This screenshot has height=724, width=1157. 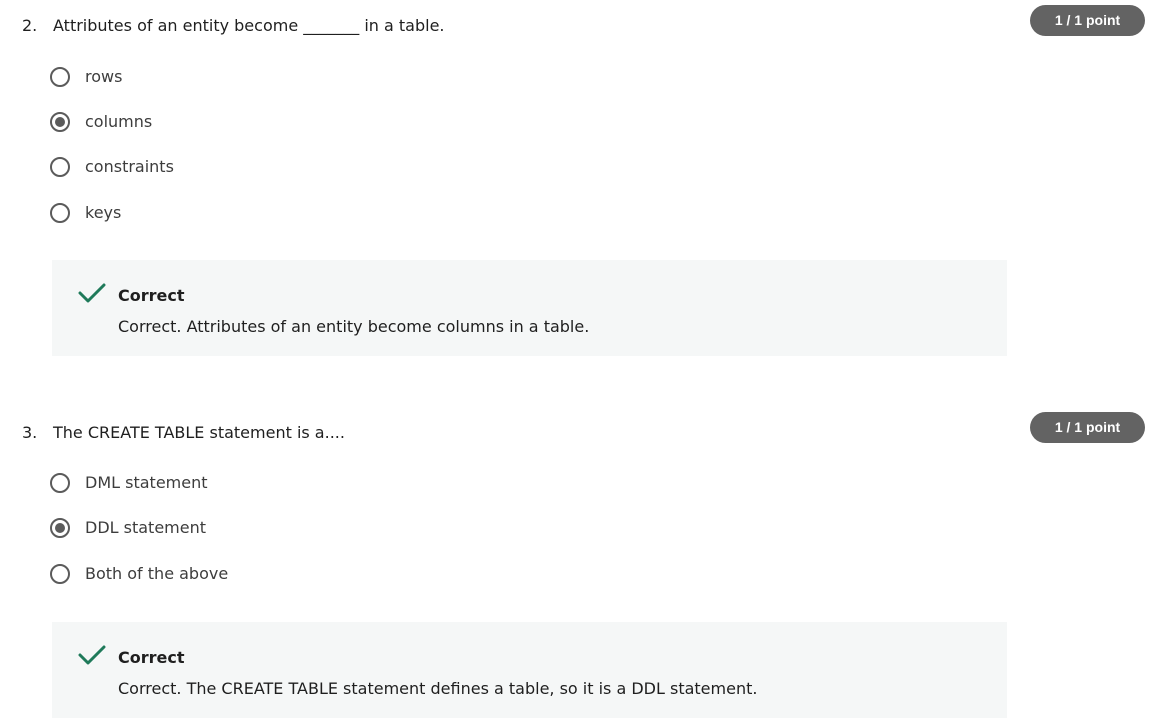 What do you see at coordinates (119, 121) in the screenshot?
I see `option-label: columns` at bounding box center [119, 121].